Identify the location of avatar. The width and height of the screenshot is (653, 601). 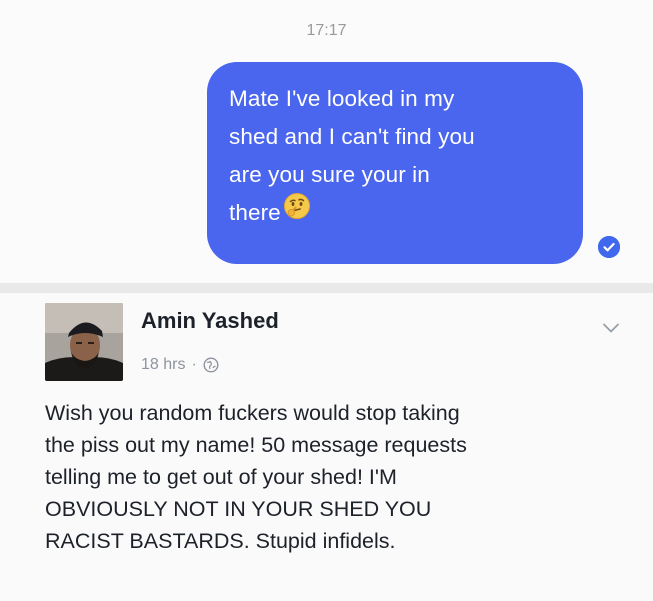
(84, 342).